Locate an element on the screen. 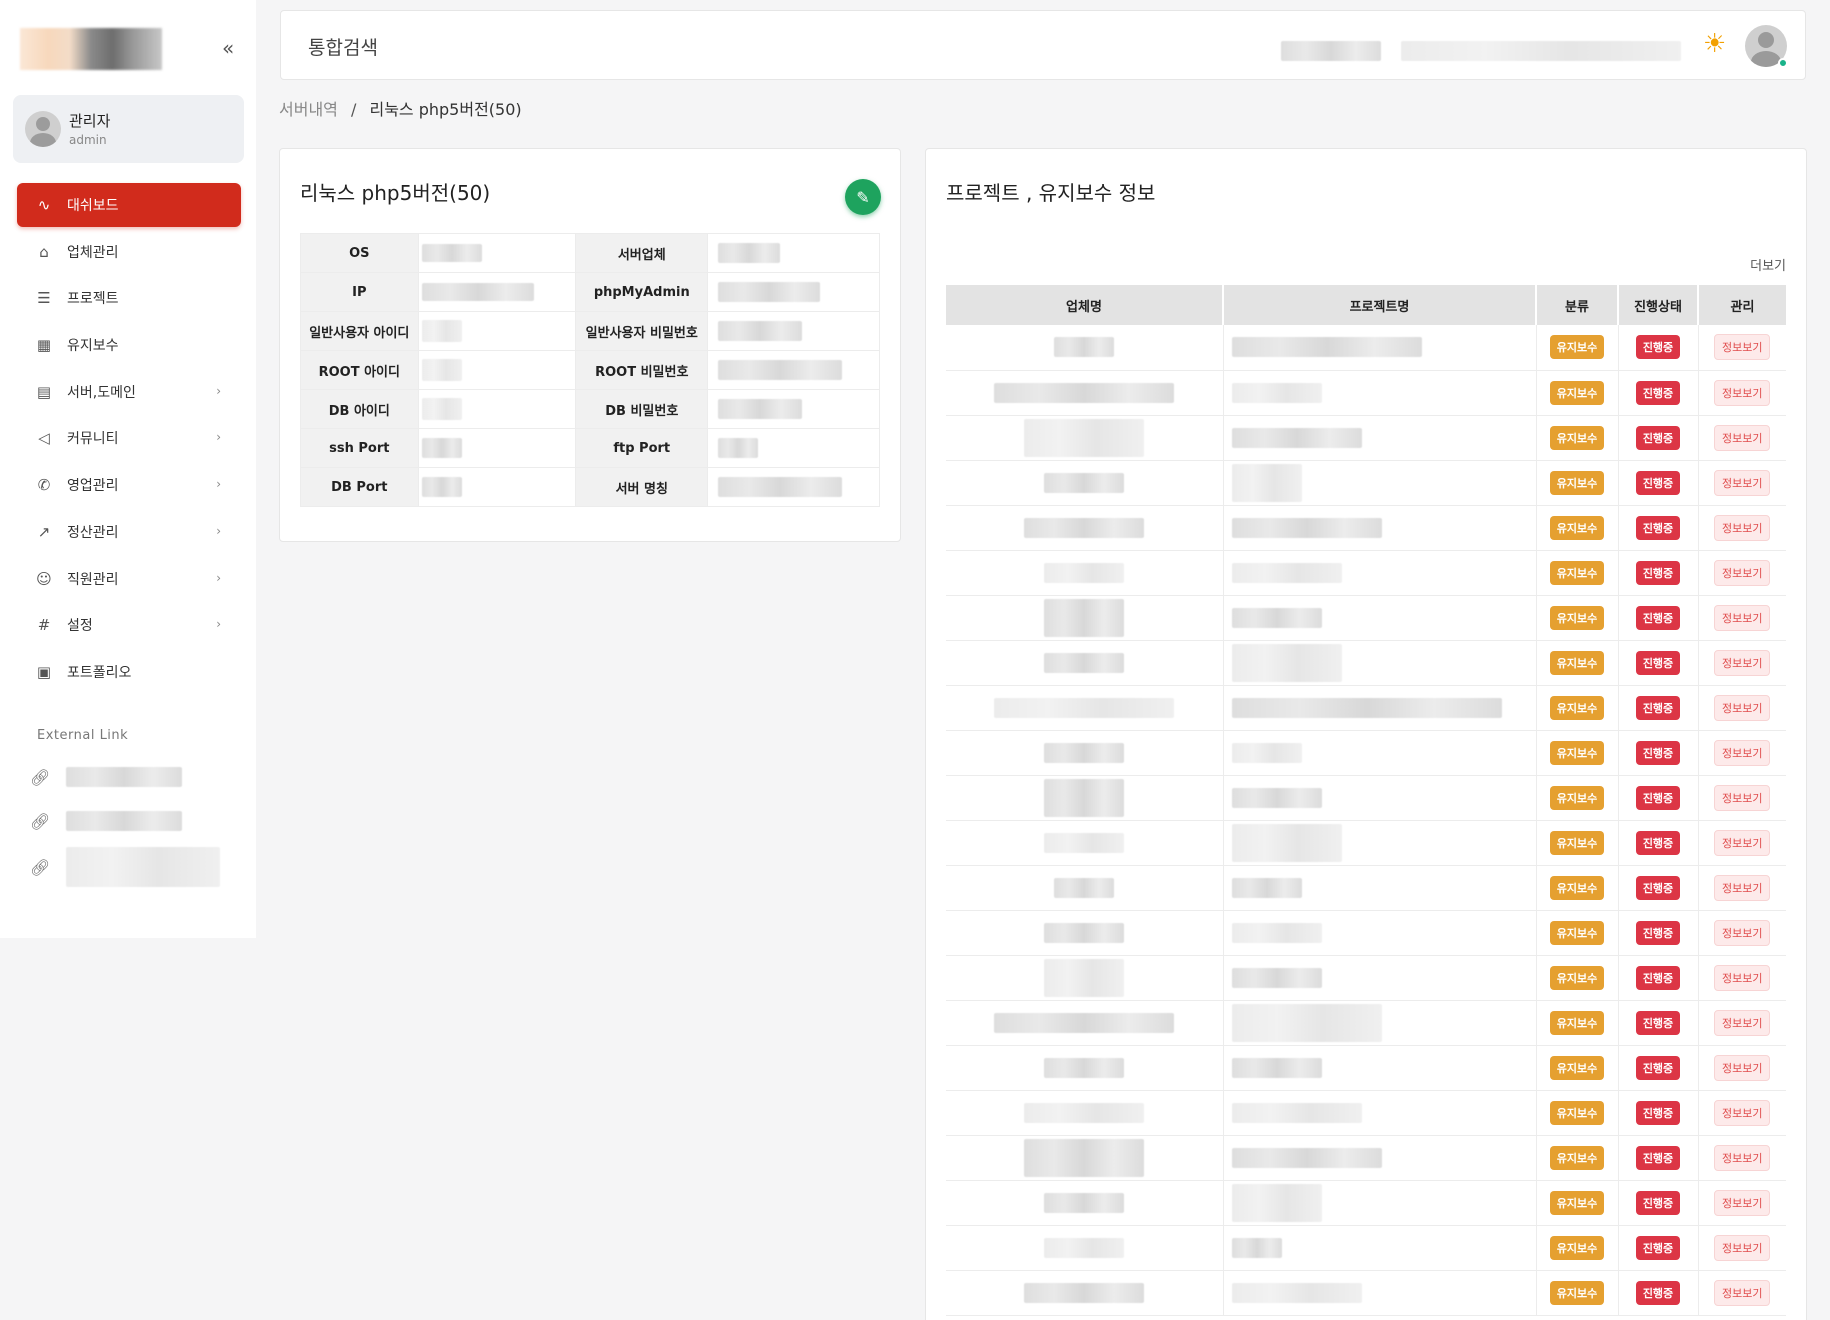 The height and width of the screenshot is (1320, 1830). sidebar-item-portfolio: ▣ 포트폴리오 is located at coordinates (129, 672).